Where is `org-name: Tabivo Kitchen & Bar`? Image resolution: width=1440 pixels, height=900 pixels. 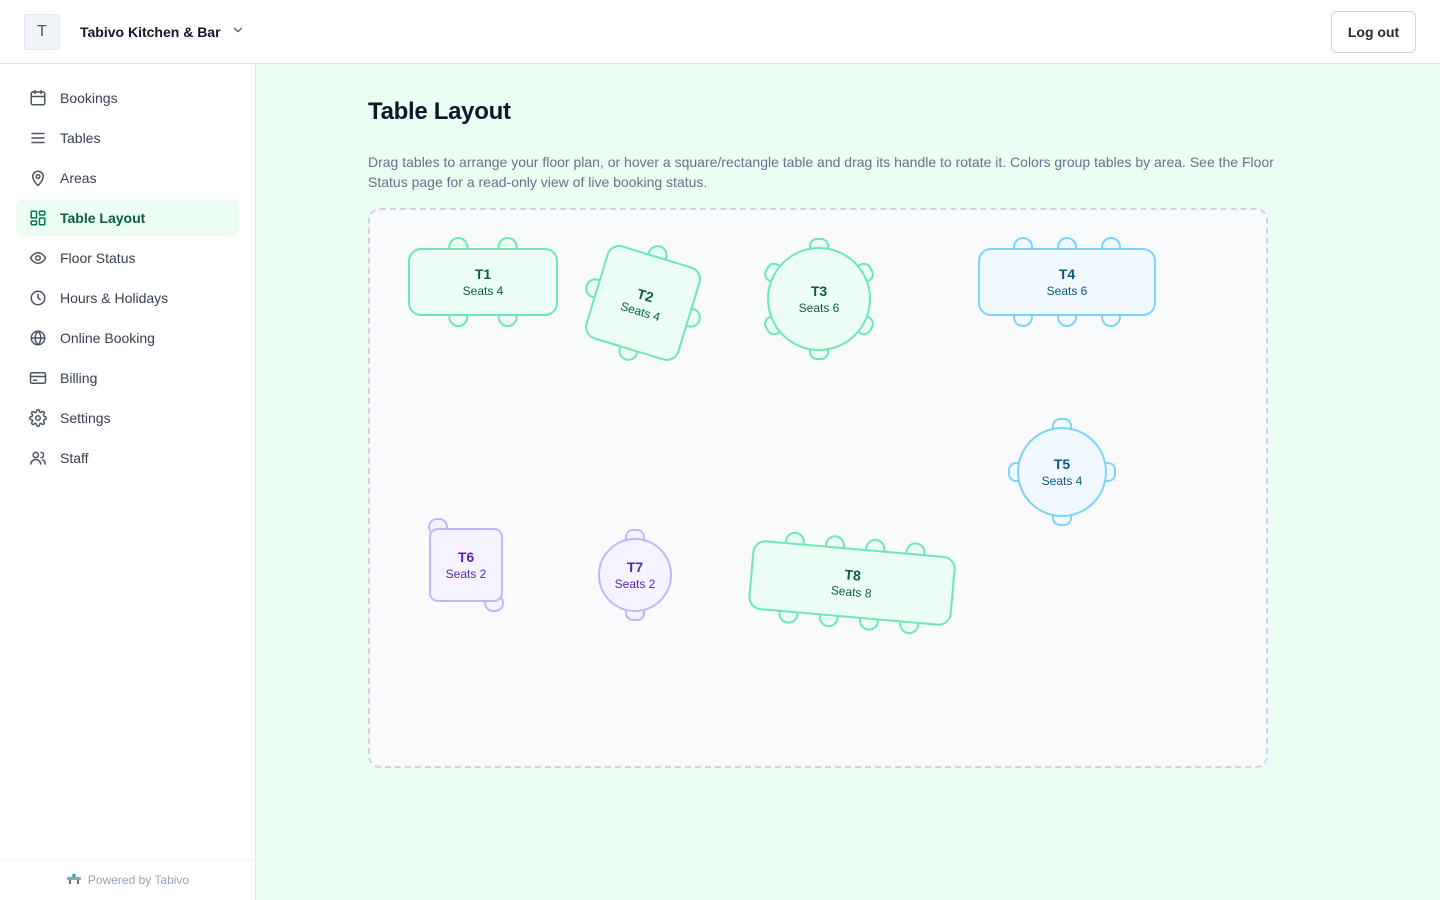 org-name: Tabivo Kitchen & Bar is located at coordinates (150, 32).